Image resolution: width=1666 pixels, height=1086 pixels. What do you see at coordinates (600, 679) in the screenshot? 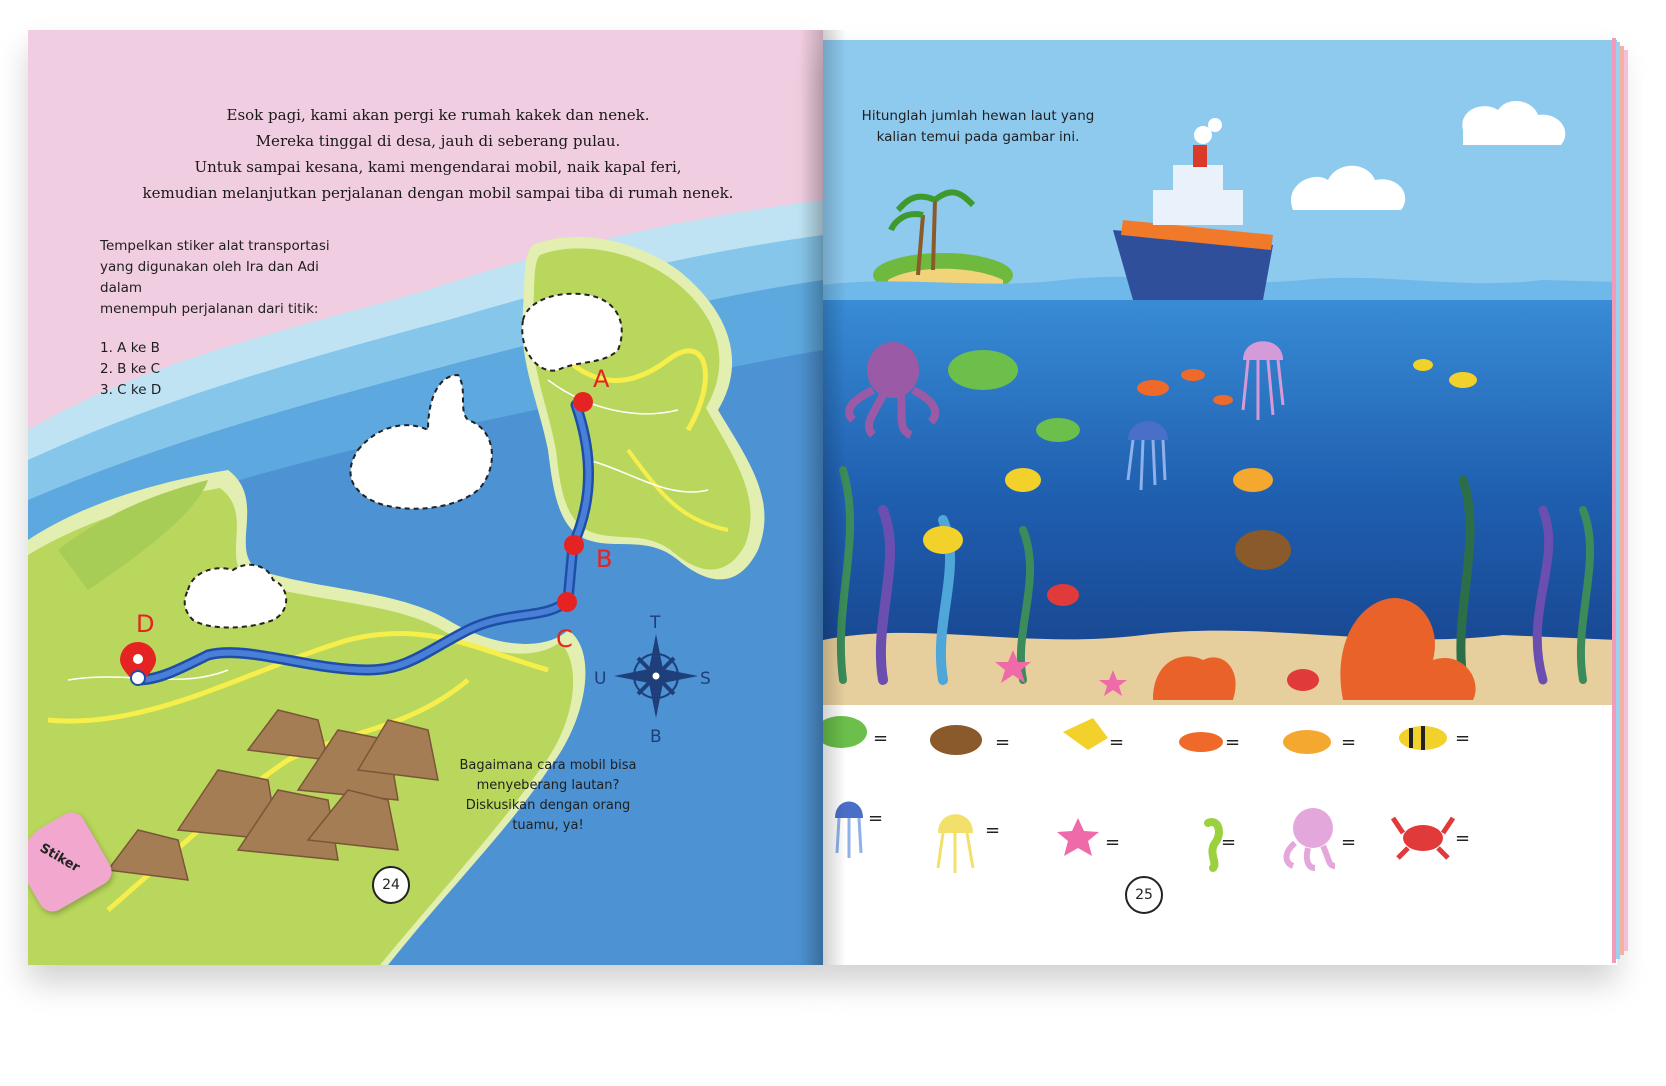
I see `compass-west-label: U` at bounding box center [600, 679].